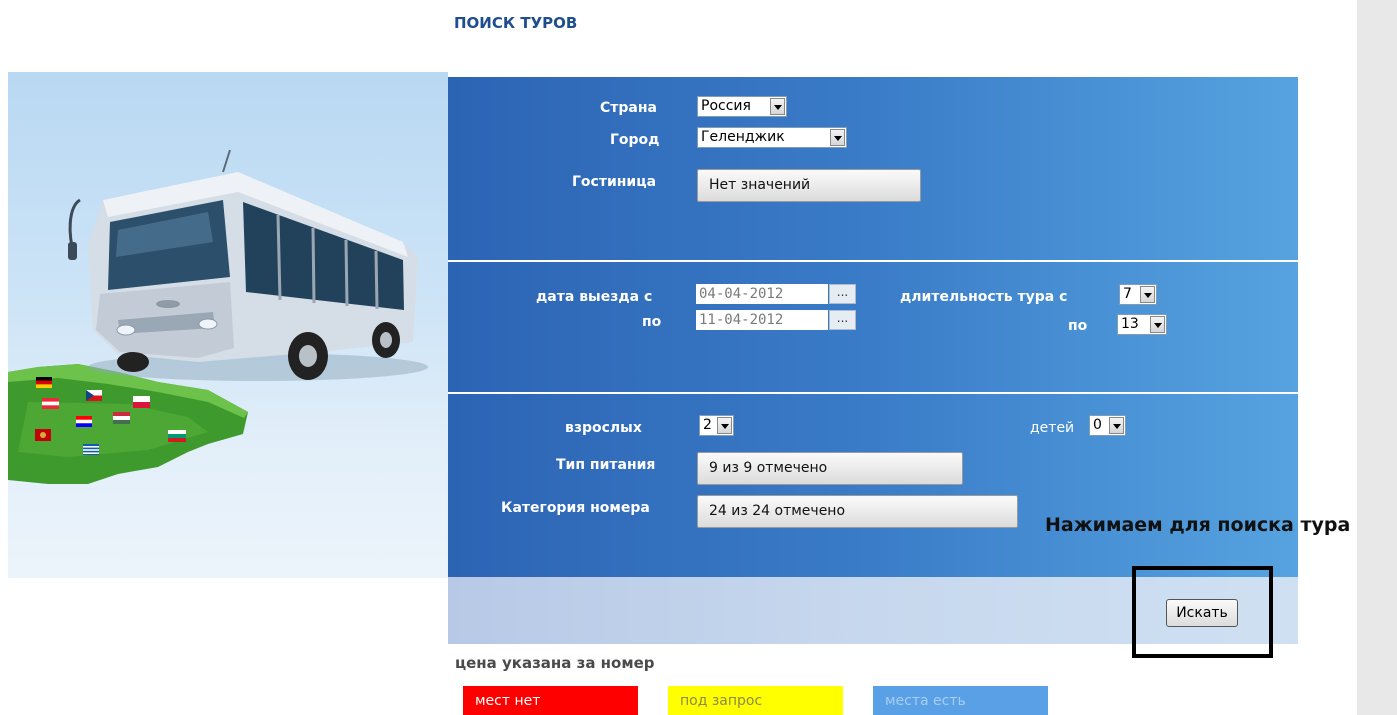 This screenshot has width=1397, height=715. What do you see at coordinates (1052, 428) in the screenshot?
I see `children-label: детей` at bounding box center [1052, 428].